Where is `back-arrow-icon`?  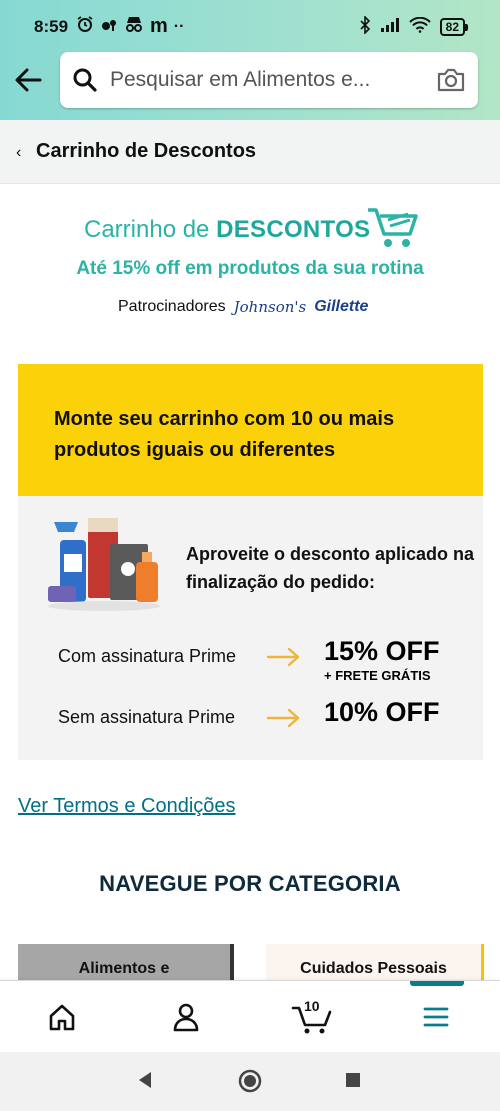
back-arrow-icon is located at coordinates (28, 80).